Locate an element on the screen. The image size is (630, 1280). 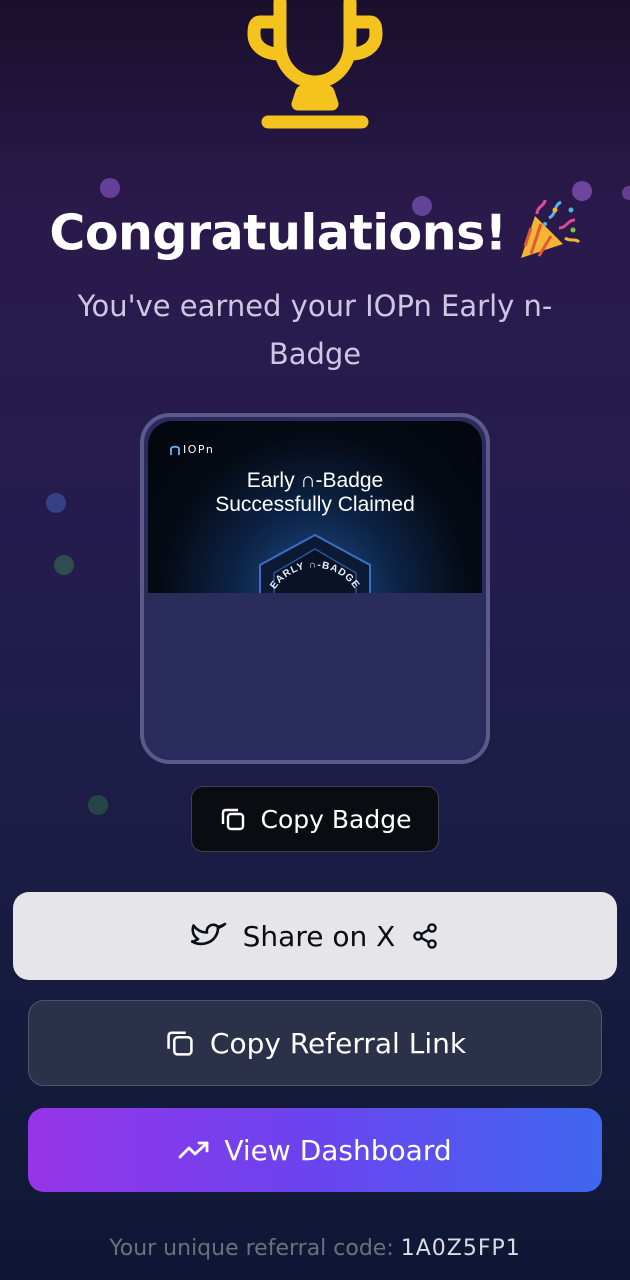
badge-emblem: EARLY ∩-BADGE is located at coordinates (315, 563).